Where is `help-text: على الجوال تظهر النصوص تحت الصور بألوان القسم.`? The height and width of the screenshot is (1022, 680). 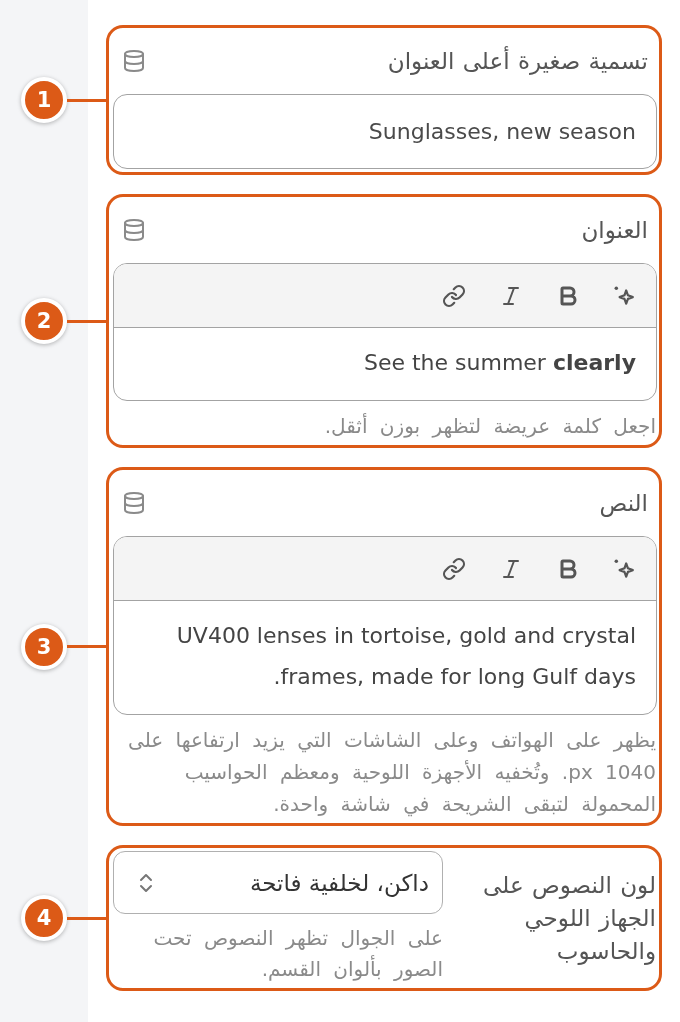
help-text: على الجوال تظهر النصوص تحت الصور بألوان القسم. is located at coordinates (297, 954).